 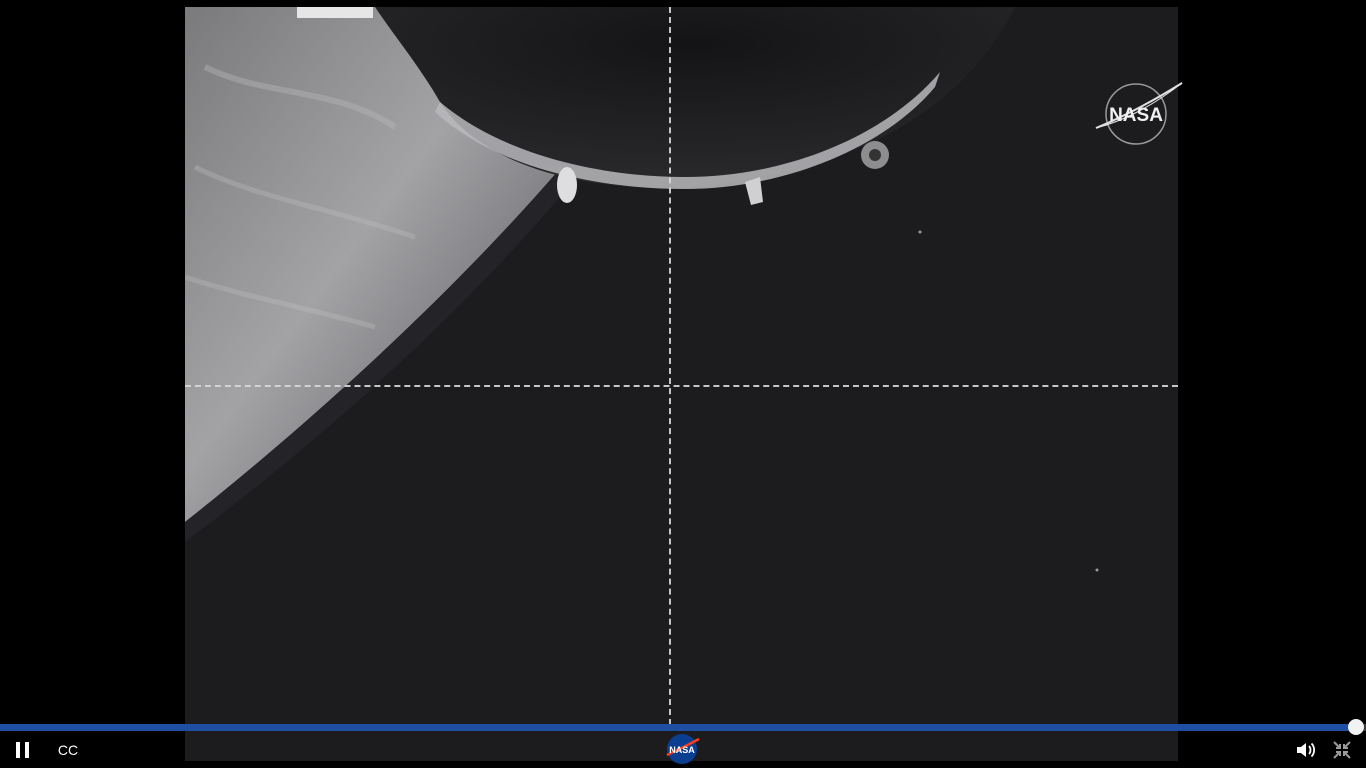 I want to click on nasa-logo-icon: NASA, so click(x=683, y=749).